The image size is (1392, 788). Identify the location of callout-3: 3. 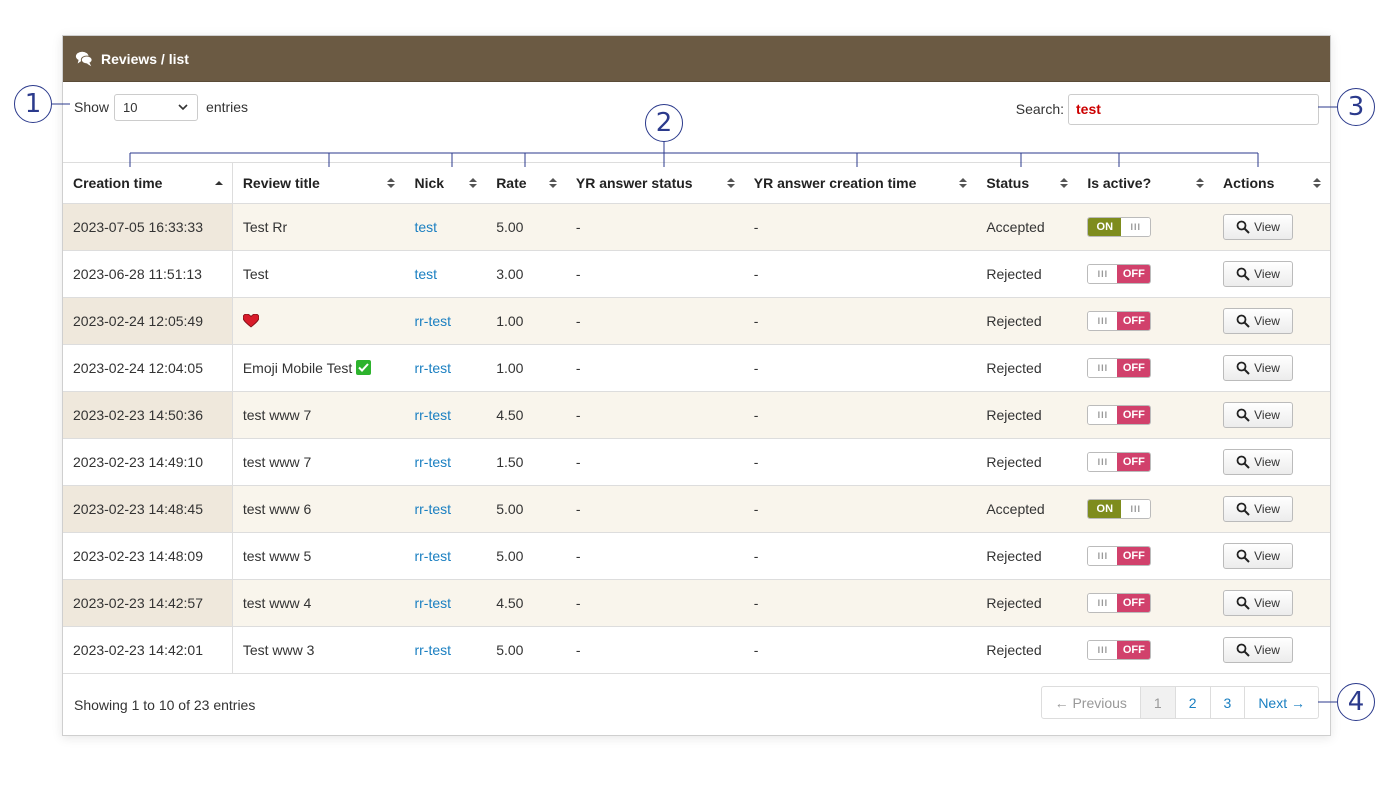
(1356, 107).